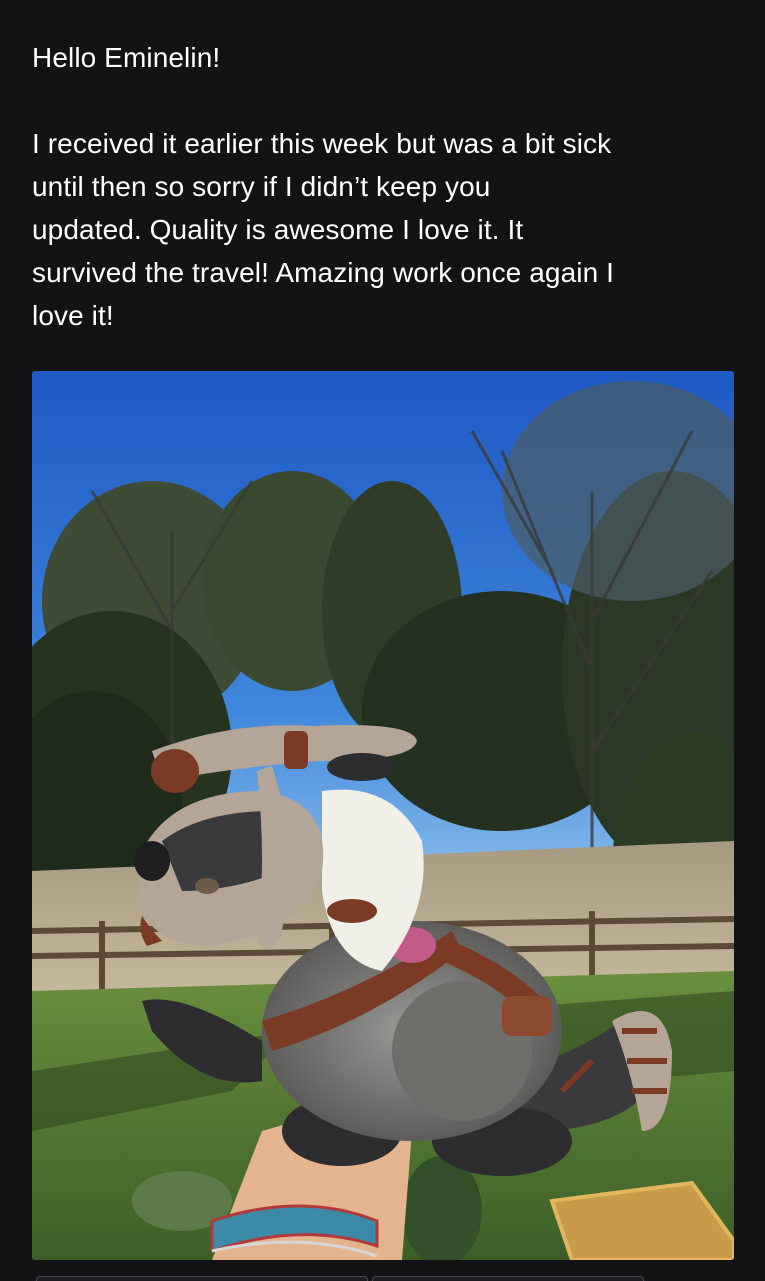 This screenshot has width=765, height=1281. Describe the element at coordinates (73, 315) in the screenshot. I see `message-line: love it!` at that location.